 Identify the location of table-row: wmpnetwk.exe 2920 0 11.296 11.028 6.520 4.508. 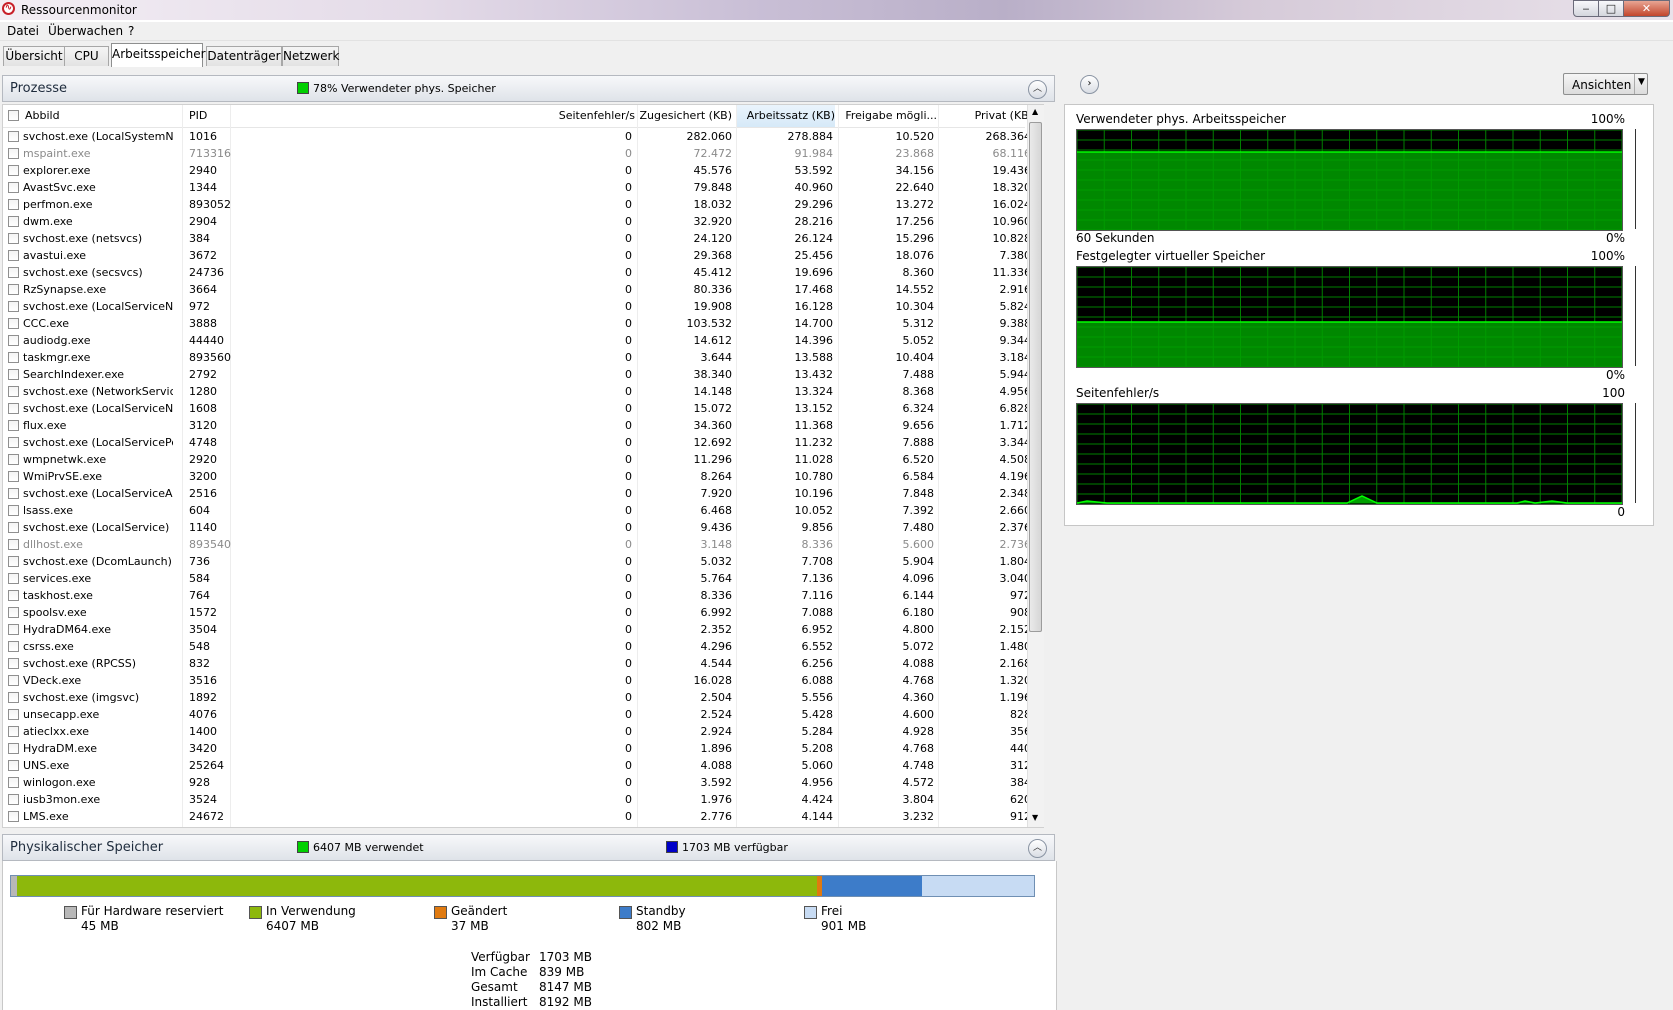
(517, 459).